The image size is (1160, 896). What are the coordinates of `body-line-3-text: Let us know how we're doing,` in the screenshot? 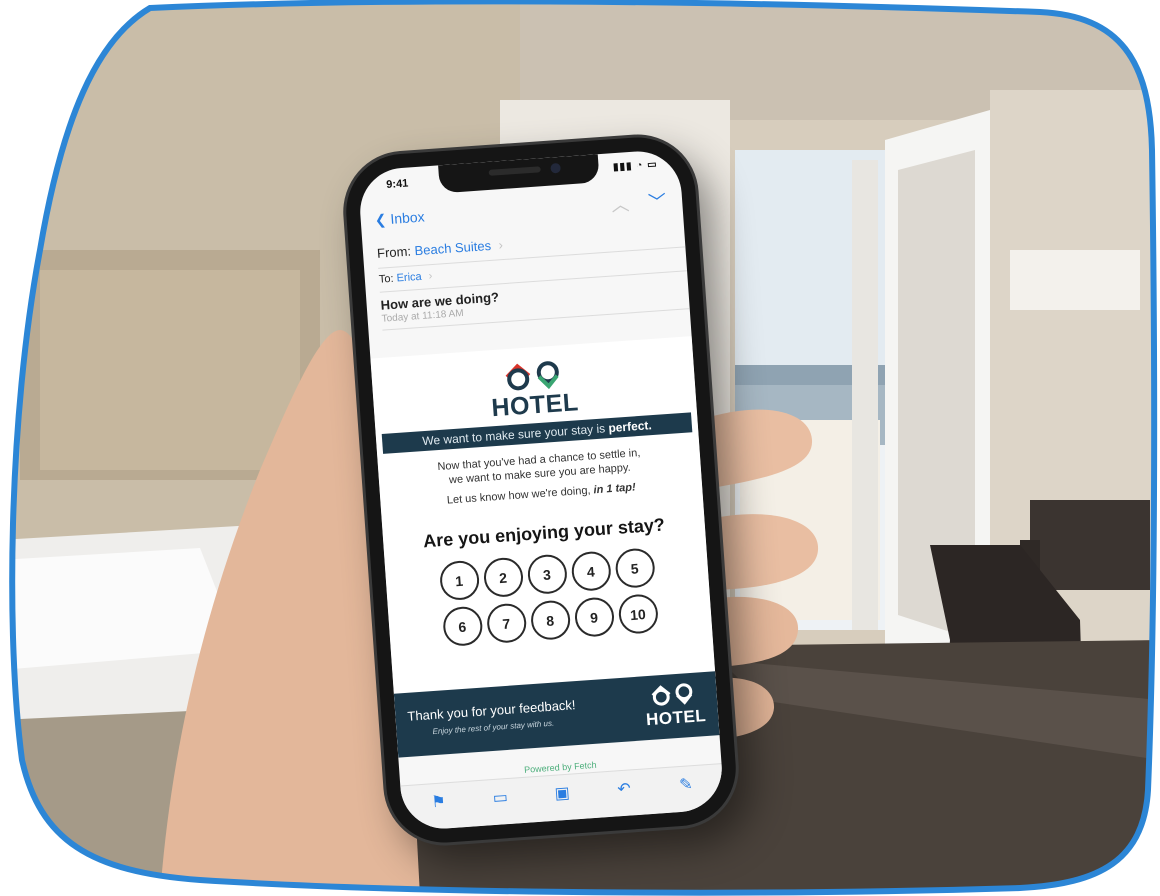 It's located at (518, 495).